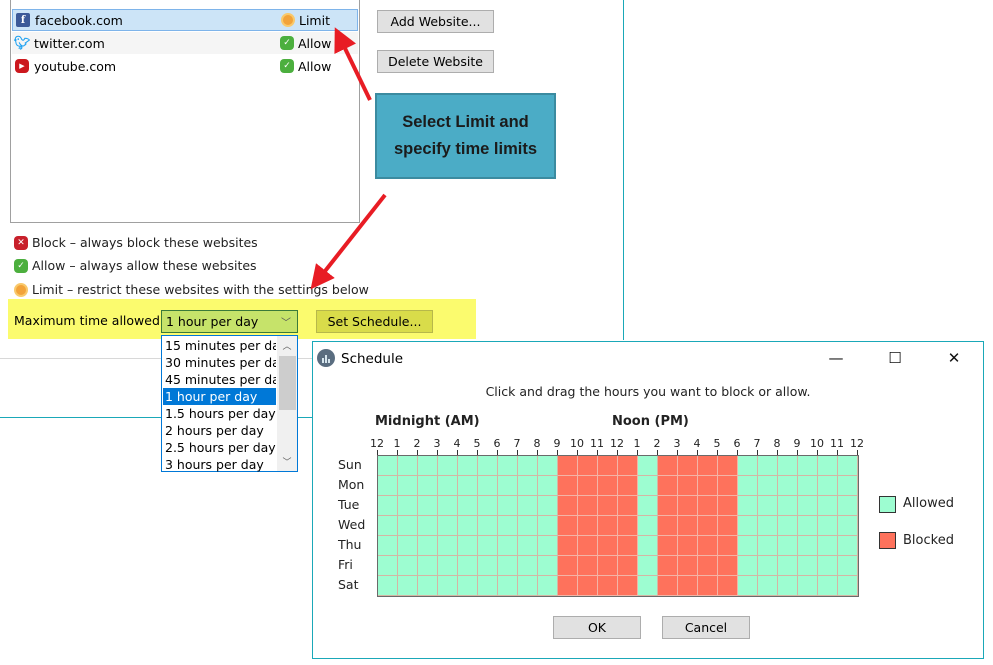 Image resolution: width=993 pixels, height=665 pixels. What do you see at coordinates (597, 627) in the screenshot?
I see `ok-button: OK` at bounding box center [597, 627].